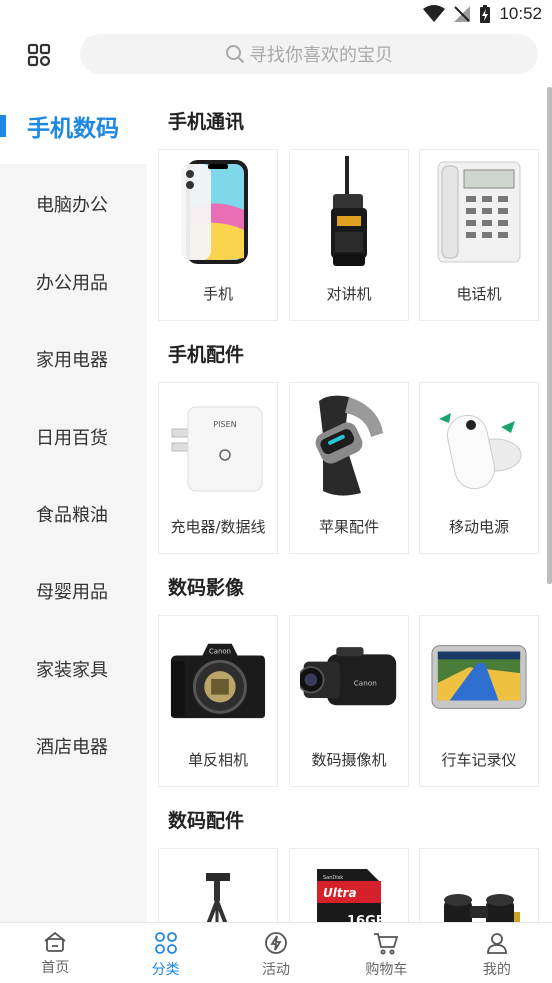  I want to click on product-card-binoculars, so click(479, 885).